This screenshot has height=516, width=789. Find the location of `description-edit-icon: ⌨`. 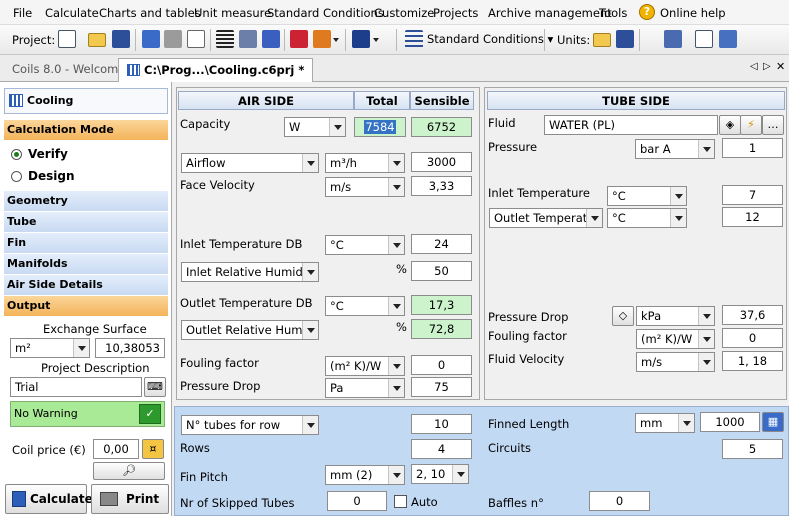

description-edit-icon: ⌨ is located at coordinates (155, 387).